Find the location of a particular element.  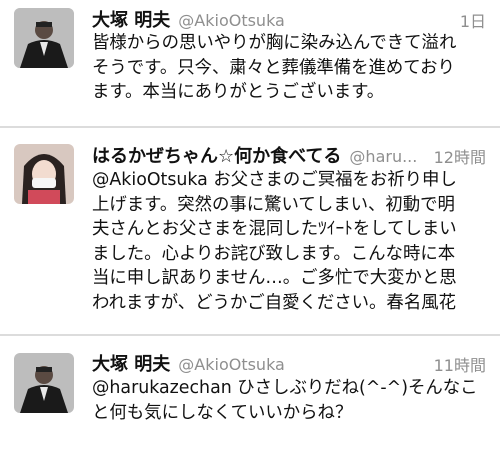

tweet-text-line: ます。本当にありがとうございます。 is located at coordinates (238, 92).